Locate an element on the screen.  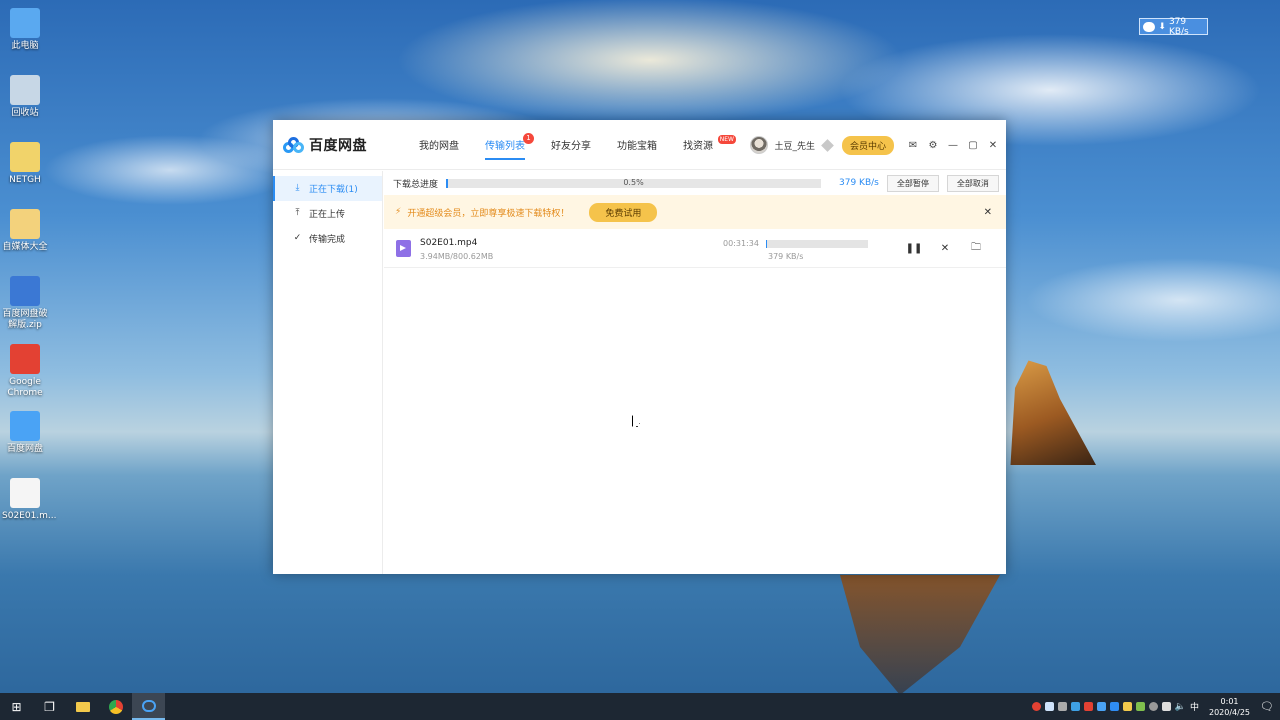
video-file-icon is located at coordinates (403, 248).